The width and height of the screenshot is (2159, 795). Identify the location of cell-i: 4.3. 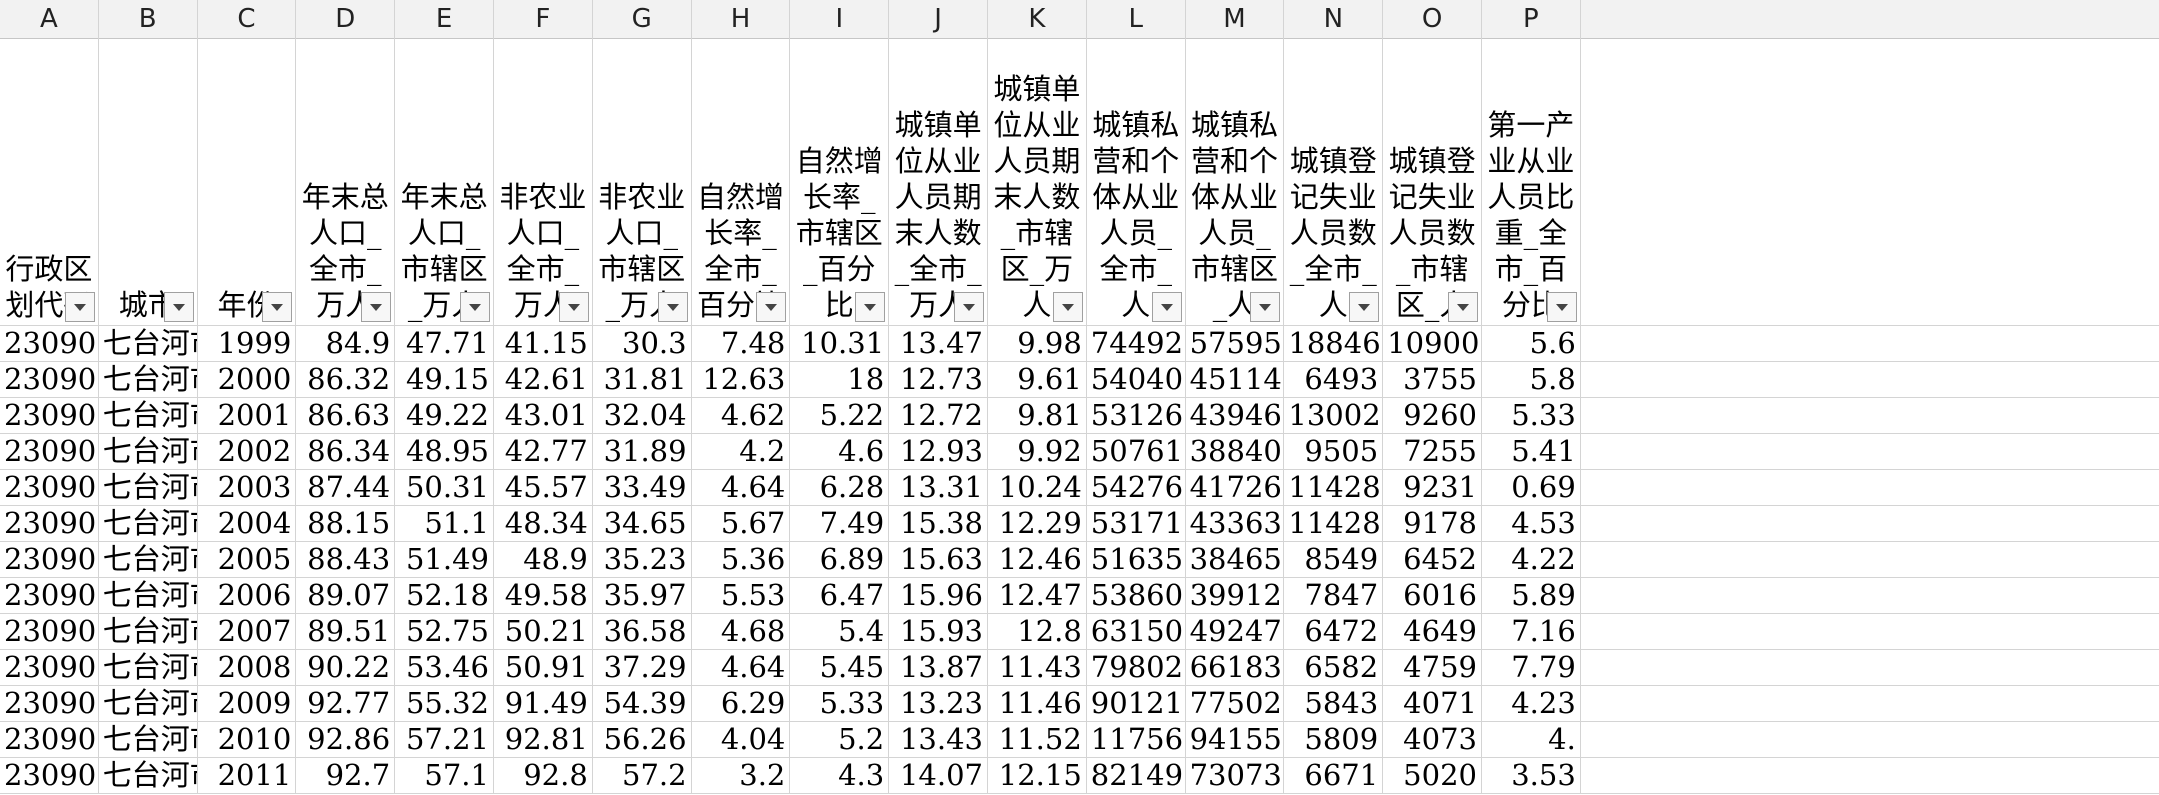
(840, 775).